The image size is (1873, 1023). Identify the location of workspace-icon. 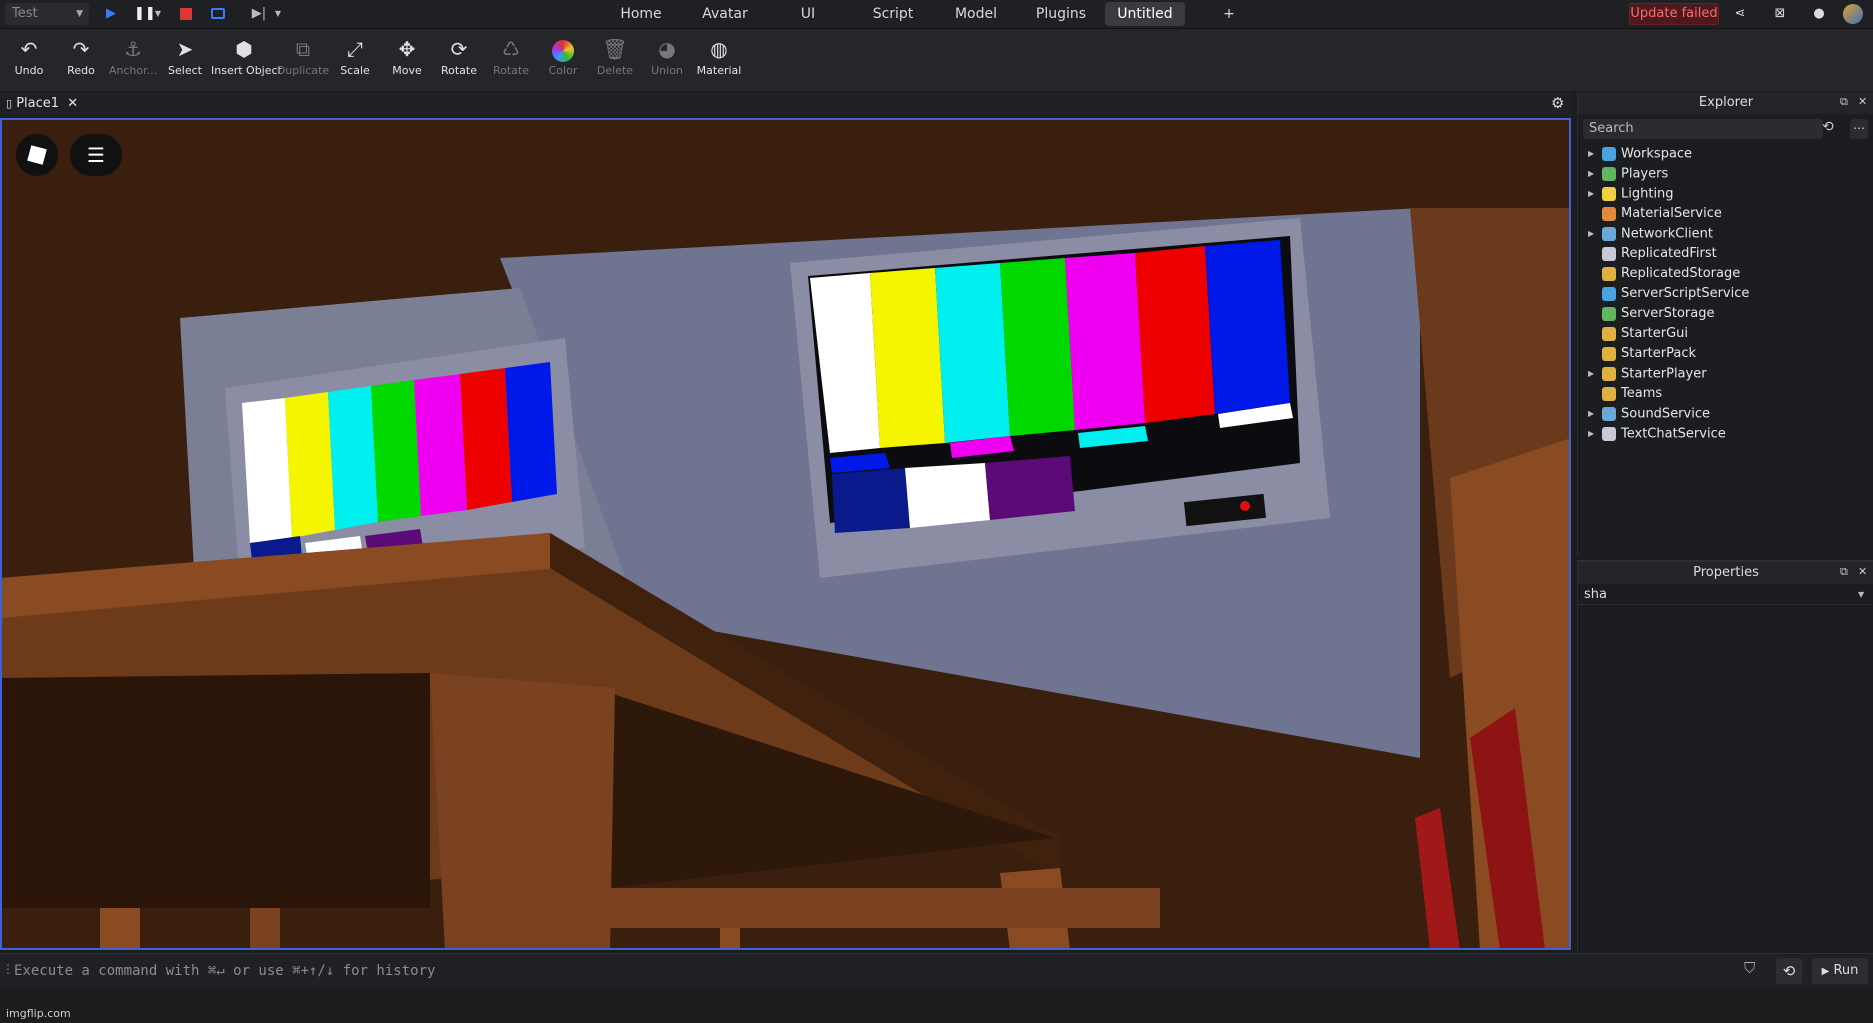
(1609, 154).